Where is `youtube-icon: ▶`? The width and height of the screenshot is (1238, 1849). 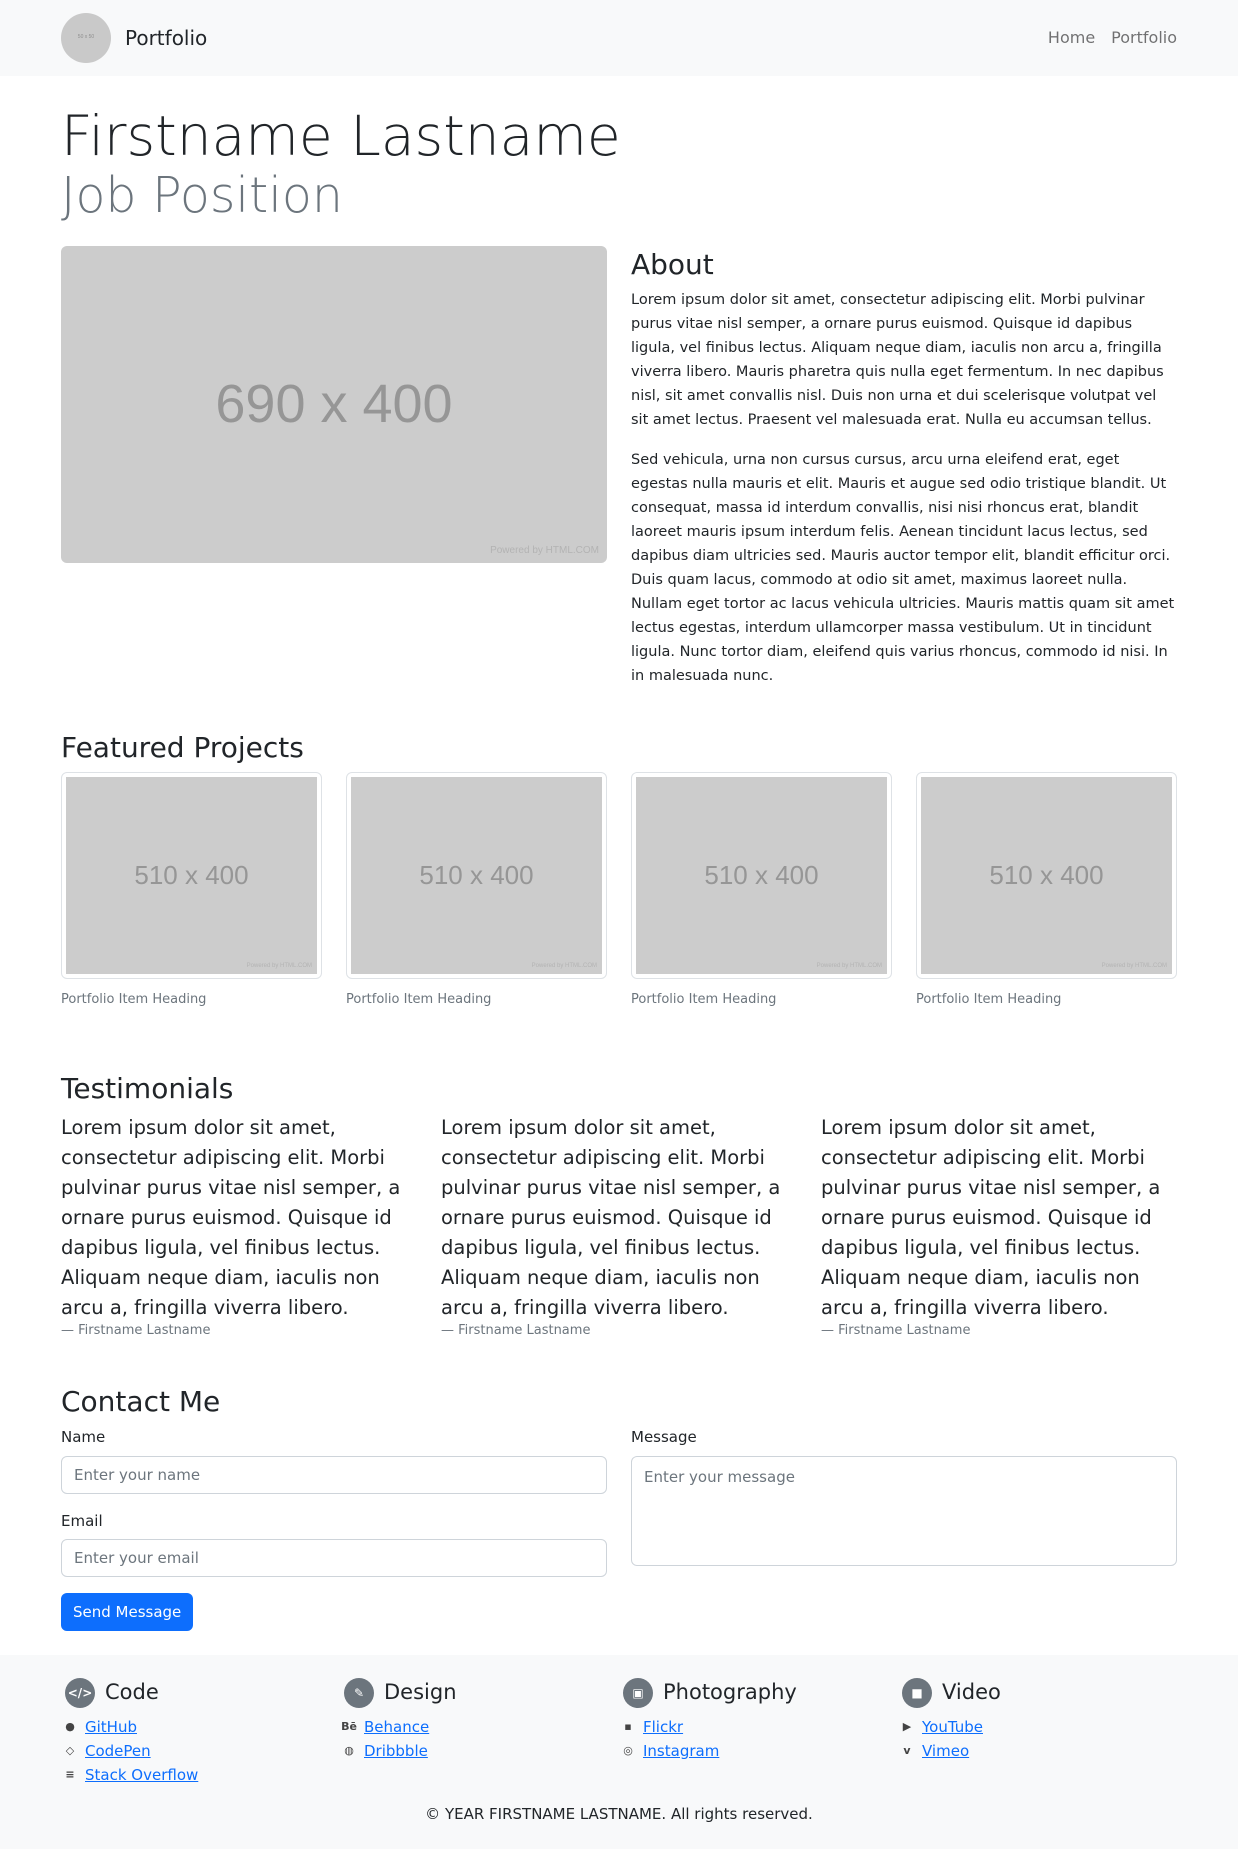 youtube-icon: ▶ is located at coordinates (907, 1726).